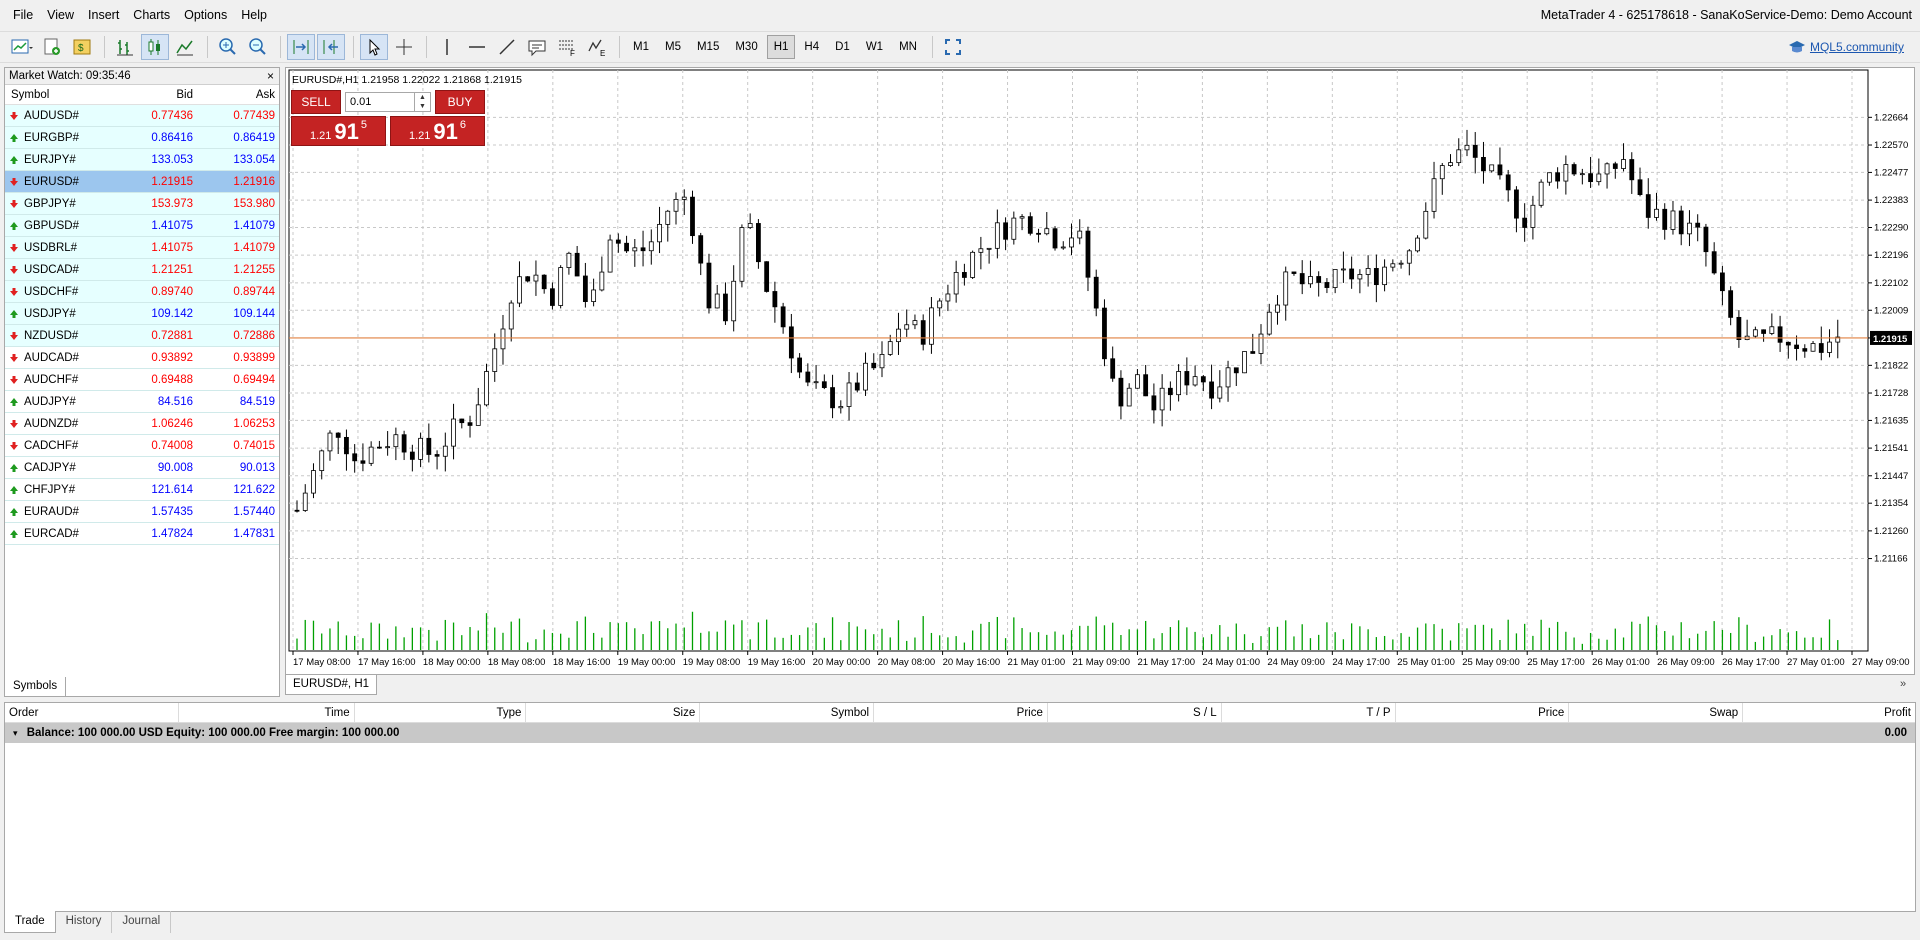  Describe the element at coordinates (142, 380) in the screenshot. I see `market-watch-row: AUDCHF# 0.69488 0.69494` at that location.